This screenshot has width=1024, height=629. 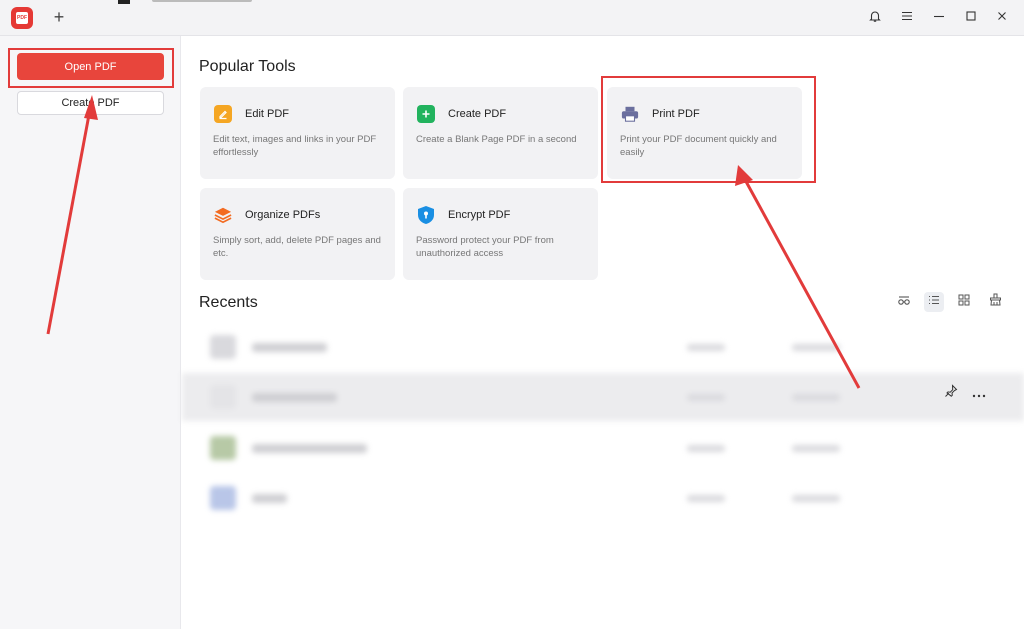 I want to click on tool-title: Edit PDF, so click(x=267, y=114).